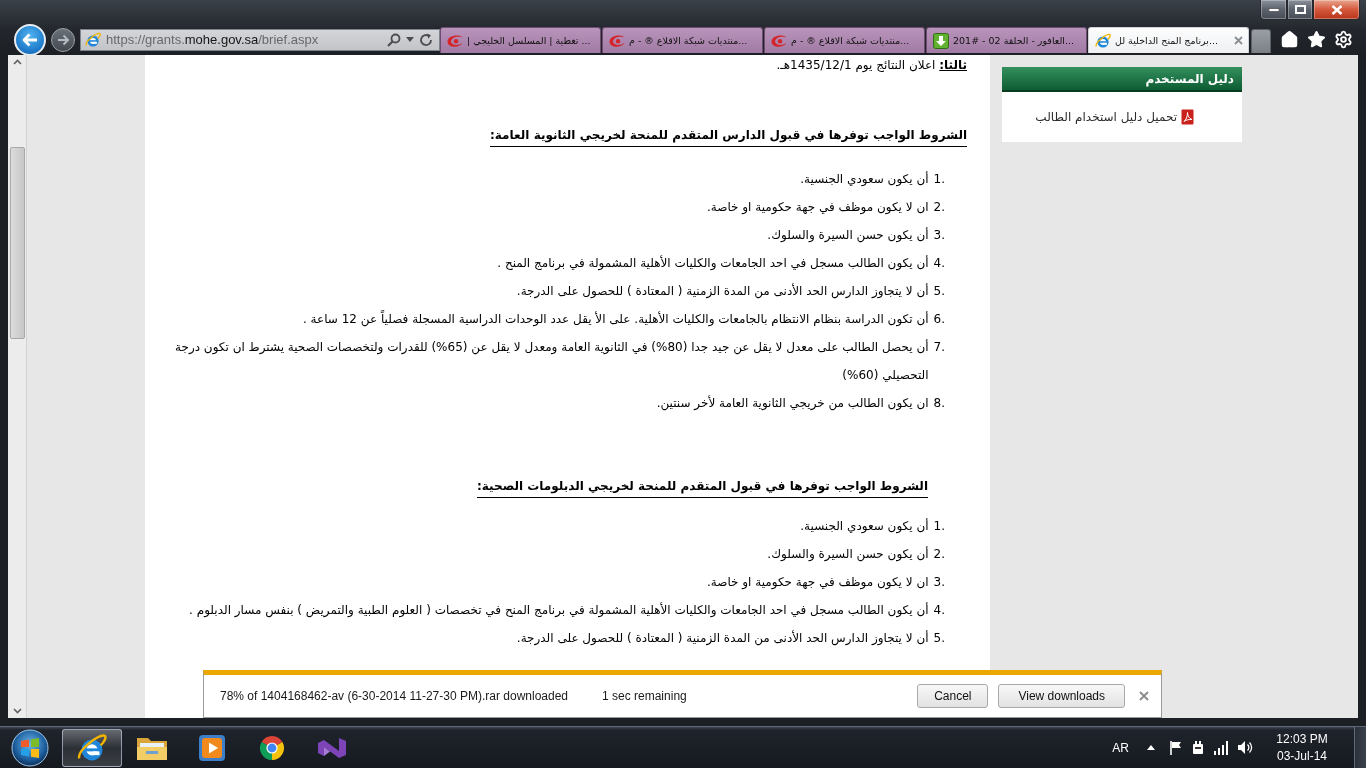  What do you see at coordinates (728, 135) in the screenshot?
I see `section-heading: الشروط الواجب توفرها في قبول الدارس المتقدم للمنحة لخريجي الثانوية العامة:` at bounding box center [728, 135].